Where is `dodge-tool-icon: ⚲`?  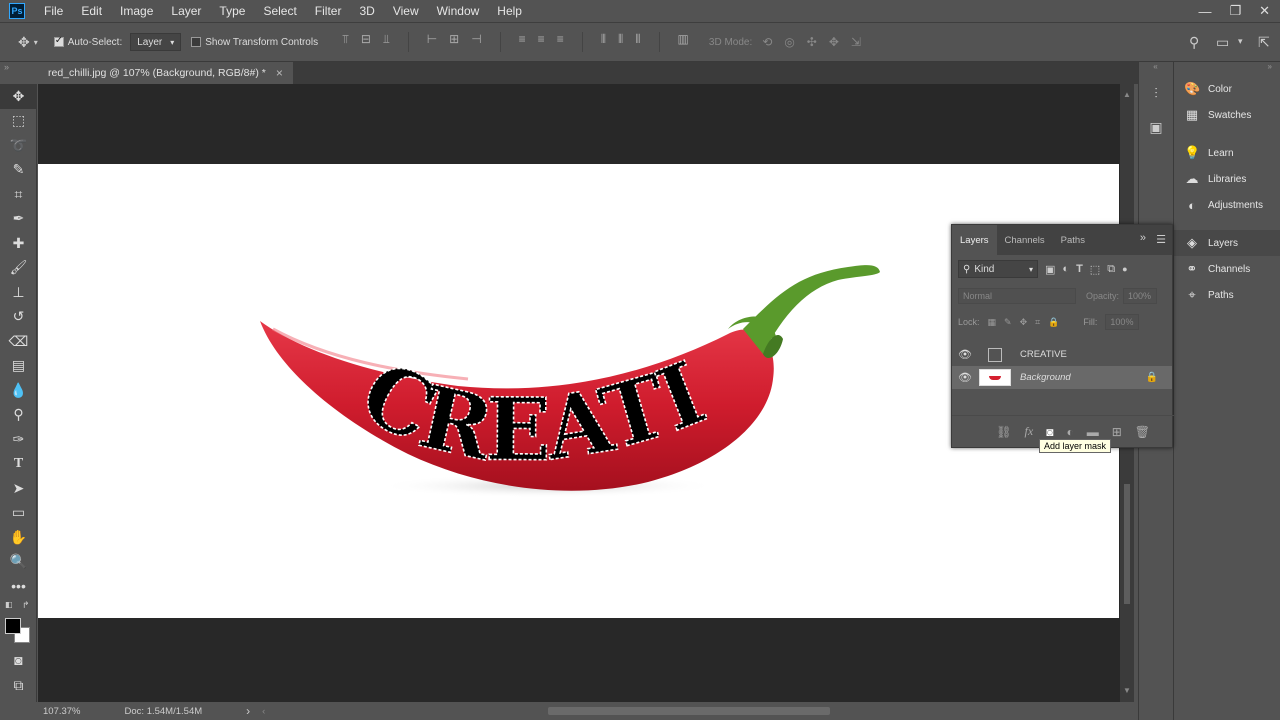
dodge-tool-icon: ⚲ is located at coordinates (18, 415).